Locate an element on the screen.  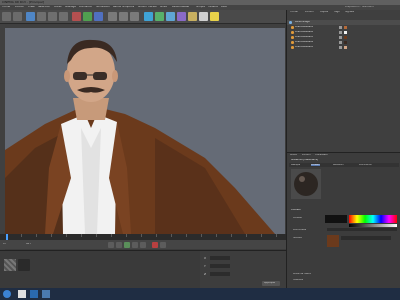
x-axis-icon is located at coordinates (76, 16).